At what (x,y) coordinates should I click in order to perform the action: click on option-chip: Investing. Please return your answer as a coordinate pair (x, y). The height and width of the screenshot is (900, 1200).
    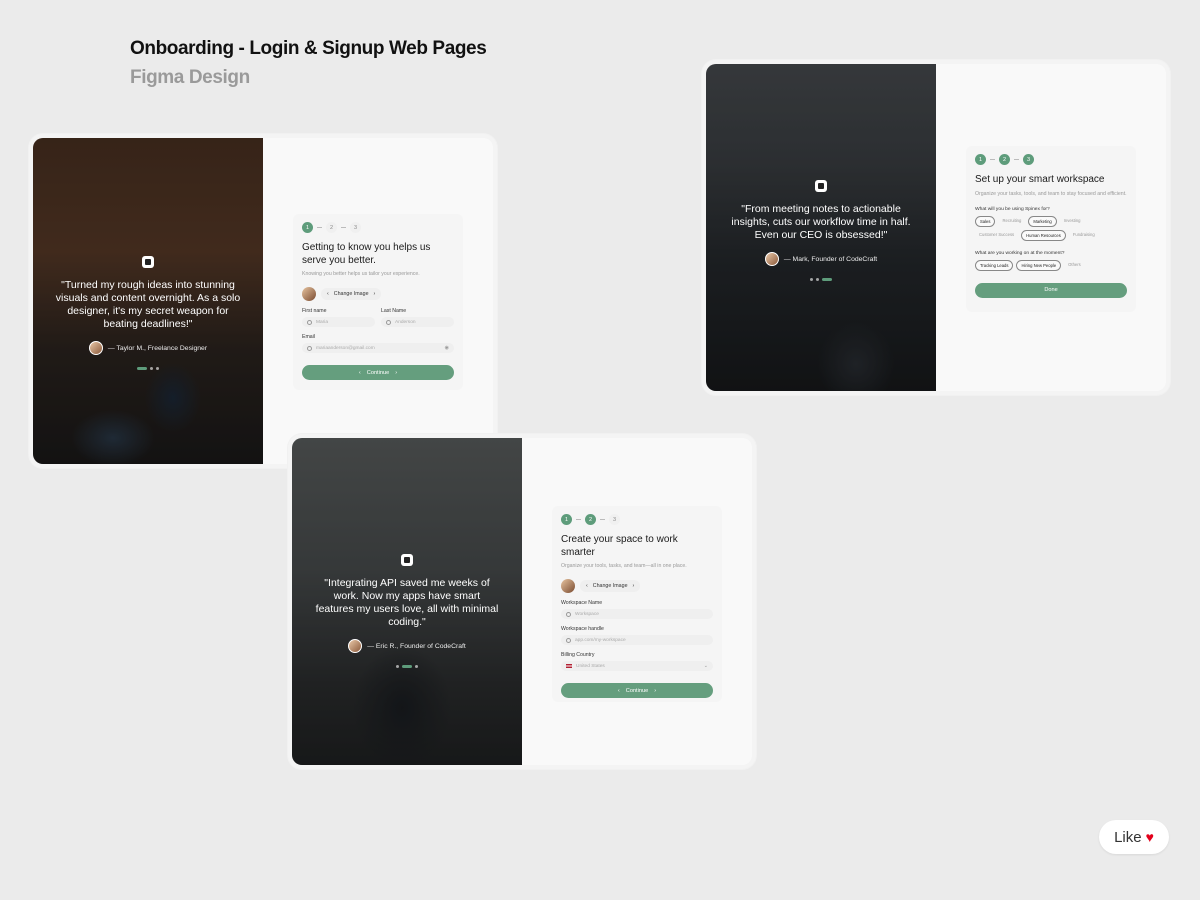
    Looking at the image, I should click on (1072, 221).